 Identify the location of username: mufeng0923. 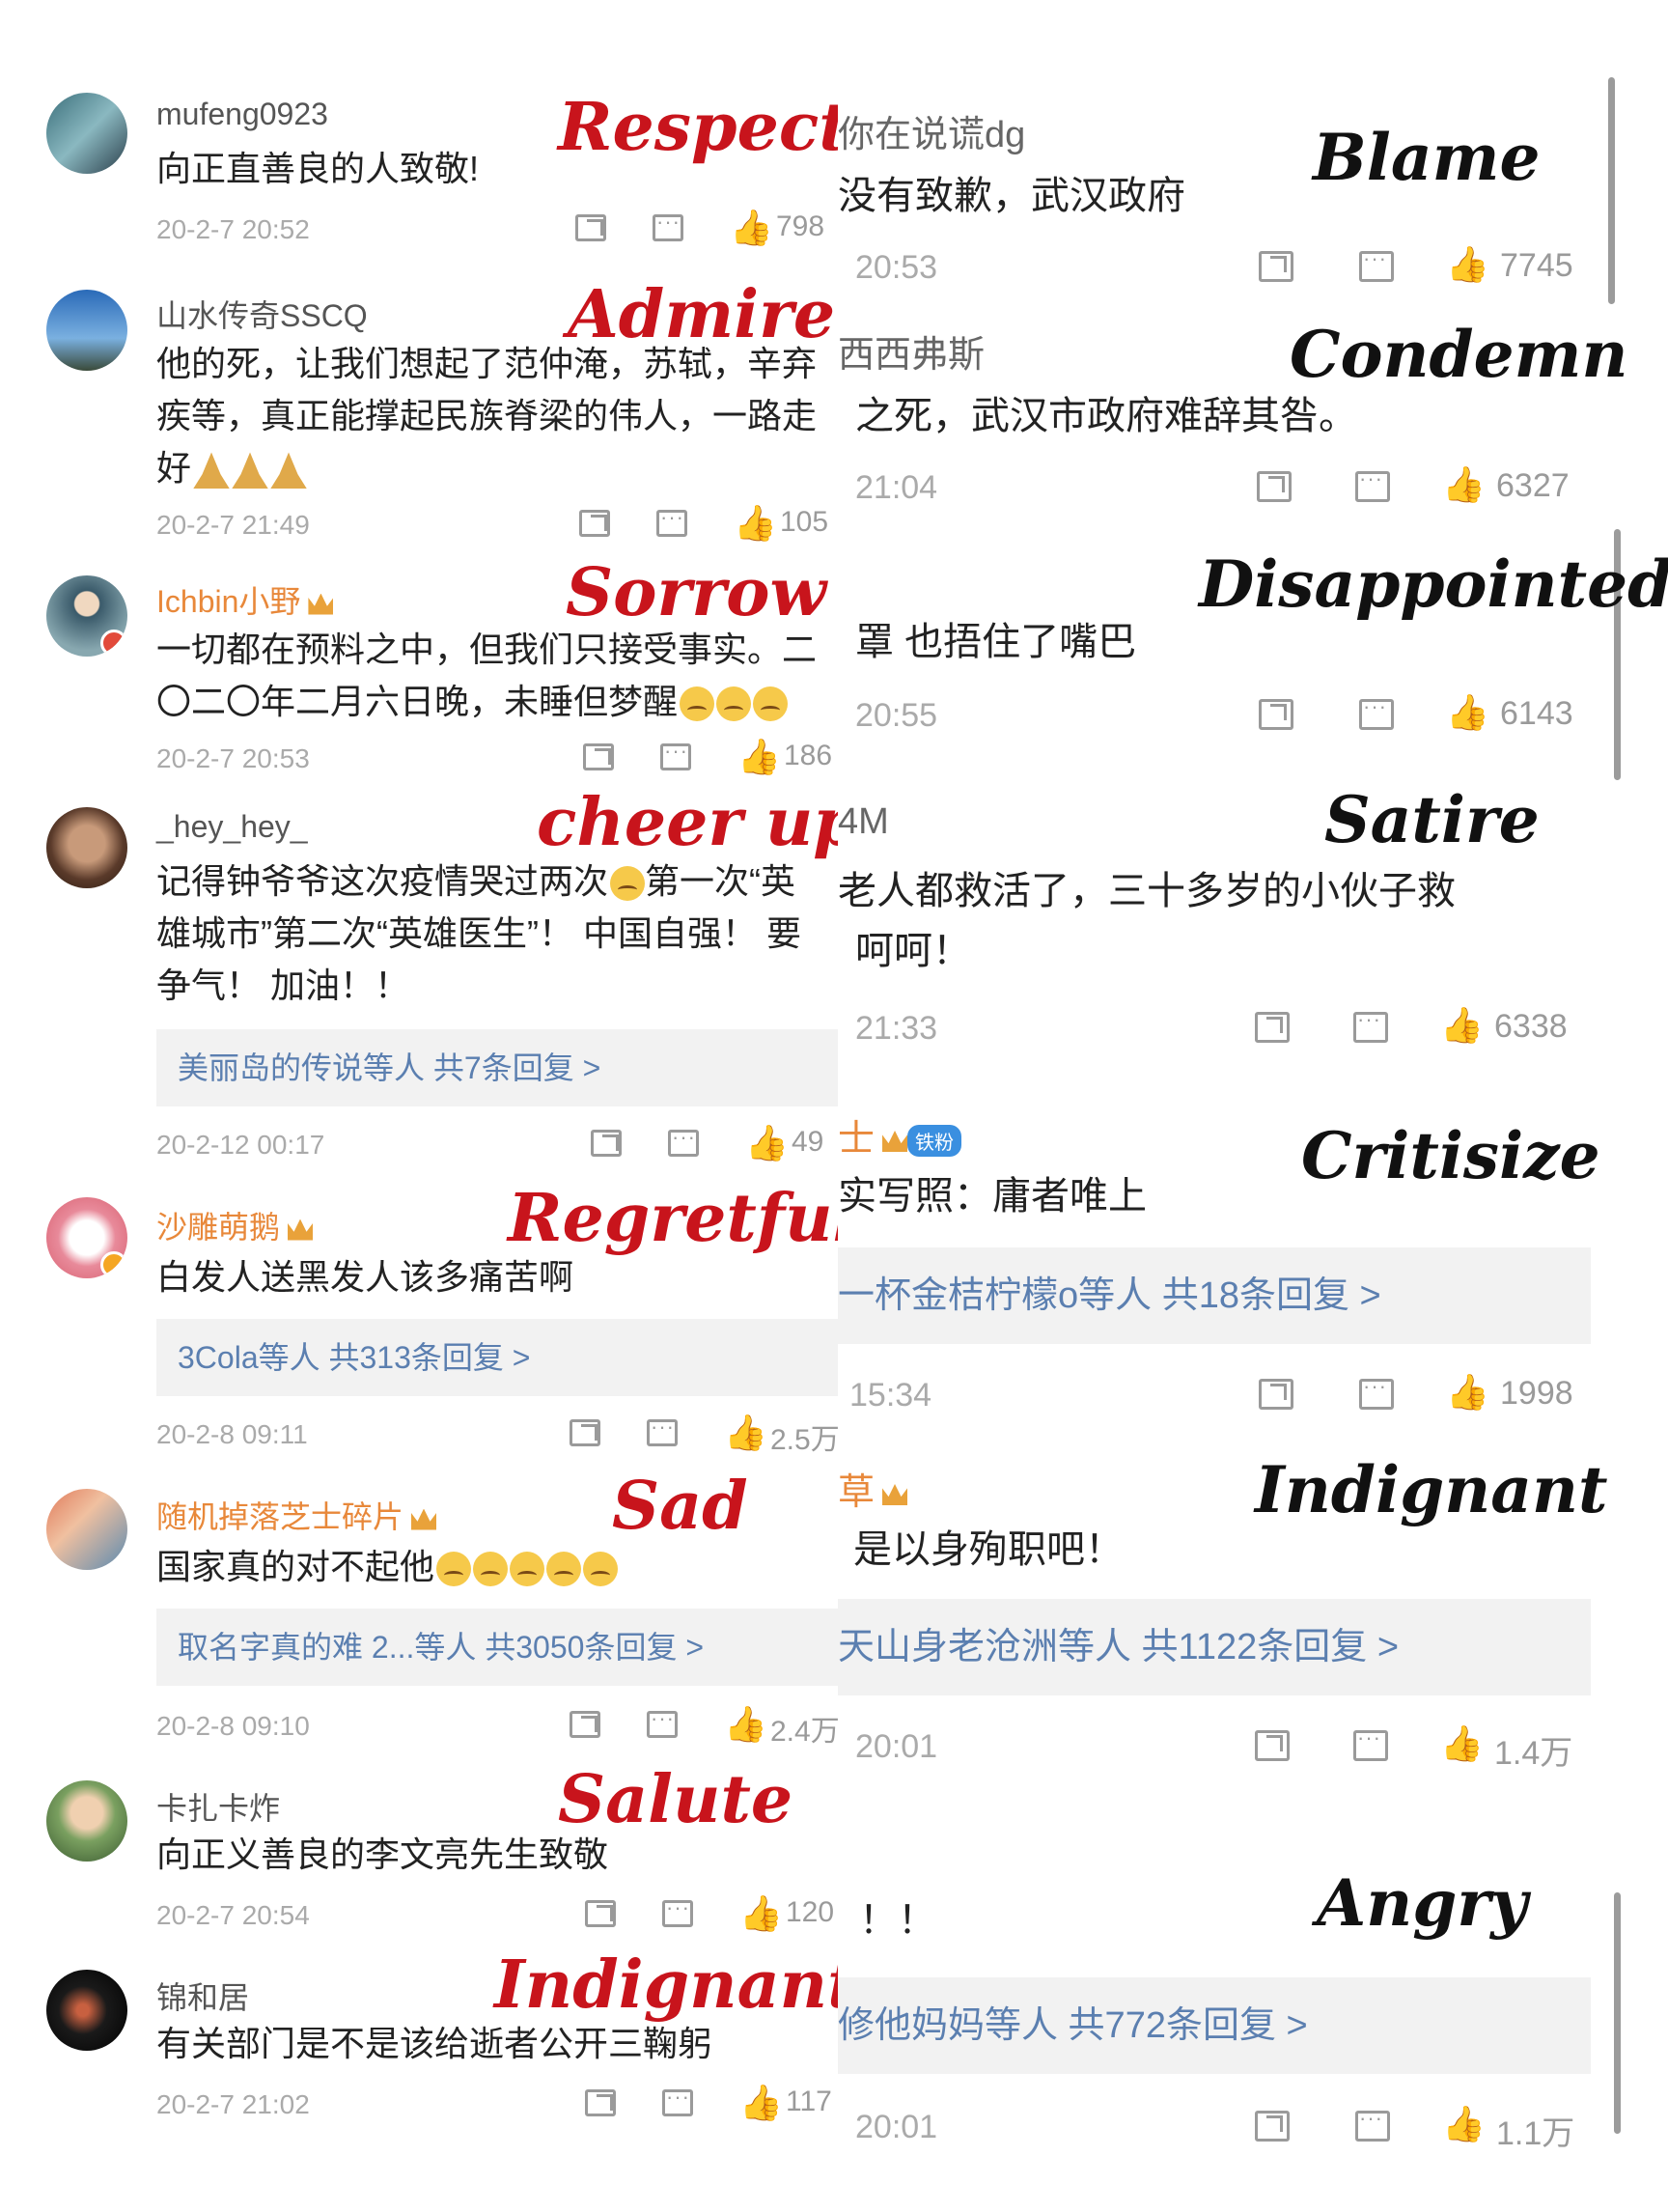
(242, 115).